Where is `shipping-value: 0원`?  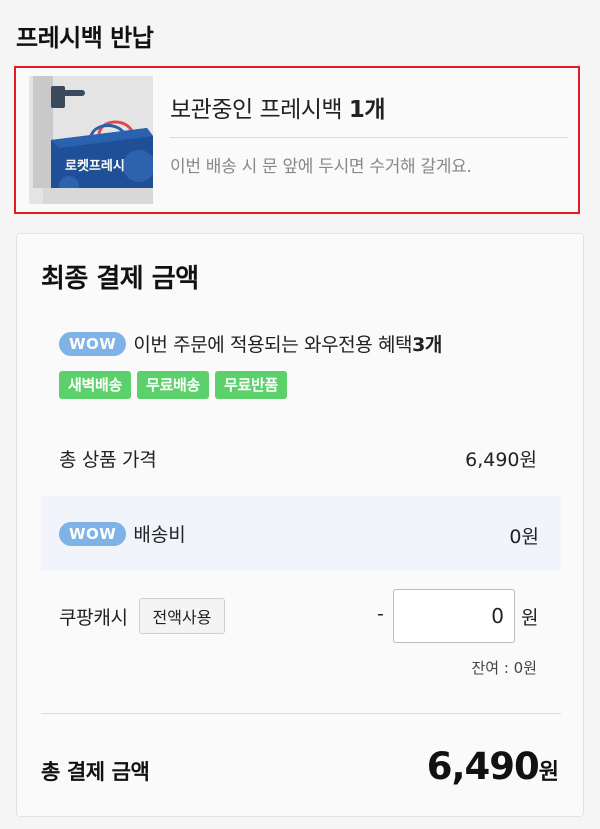 shipping-value: 0원 is located at coordinates (524, 537).